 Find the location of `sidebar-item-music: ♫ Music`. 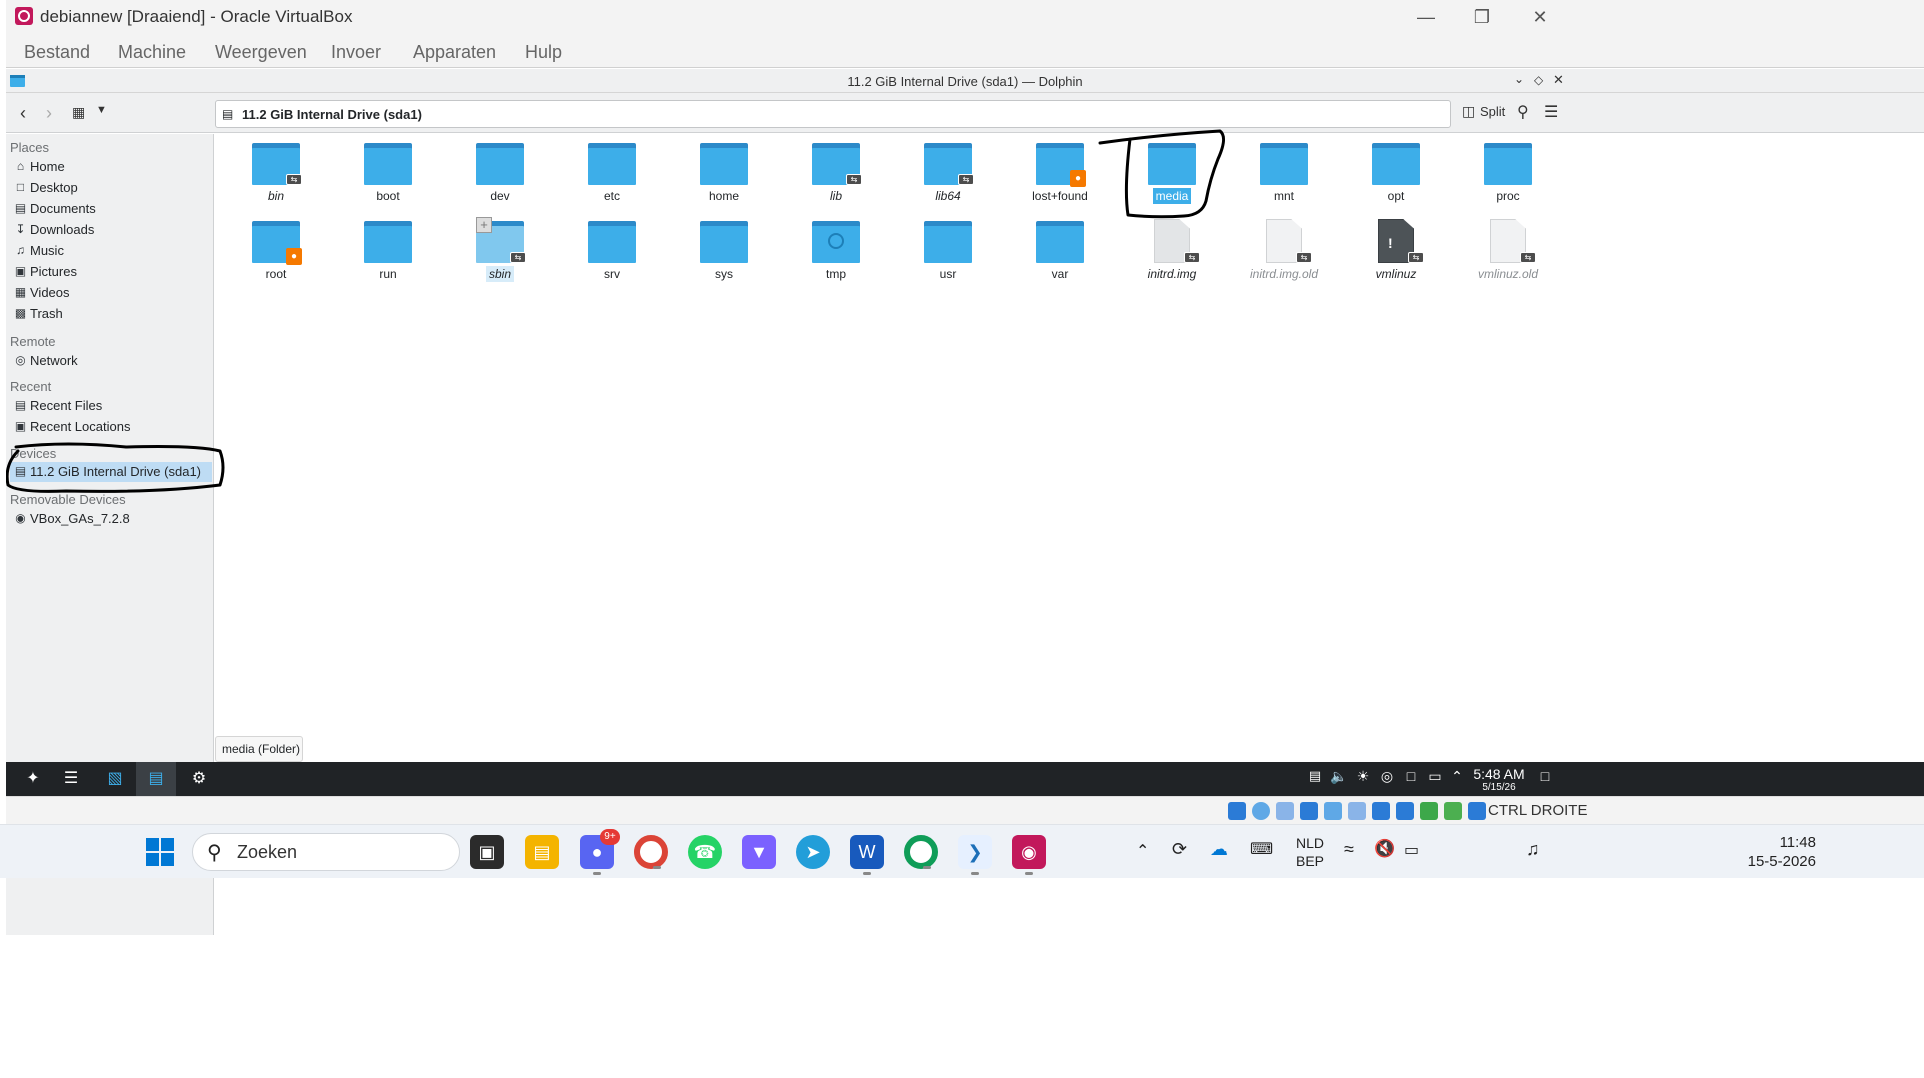

sidebar-item-music: ♫ Music is located at coordinates (111, 251).